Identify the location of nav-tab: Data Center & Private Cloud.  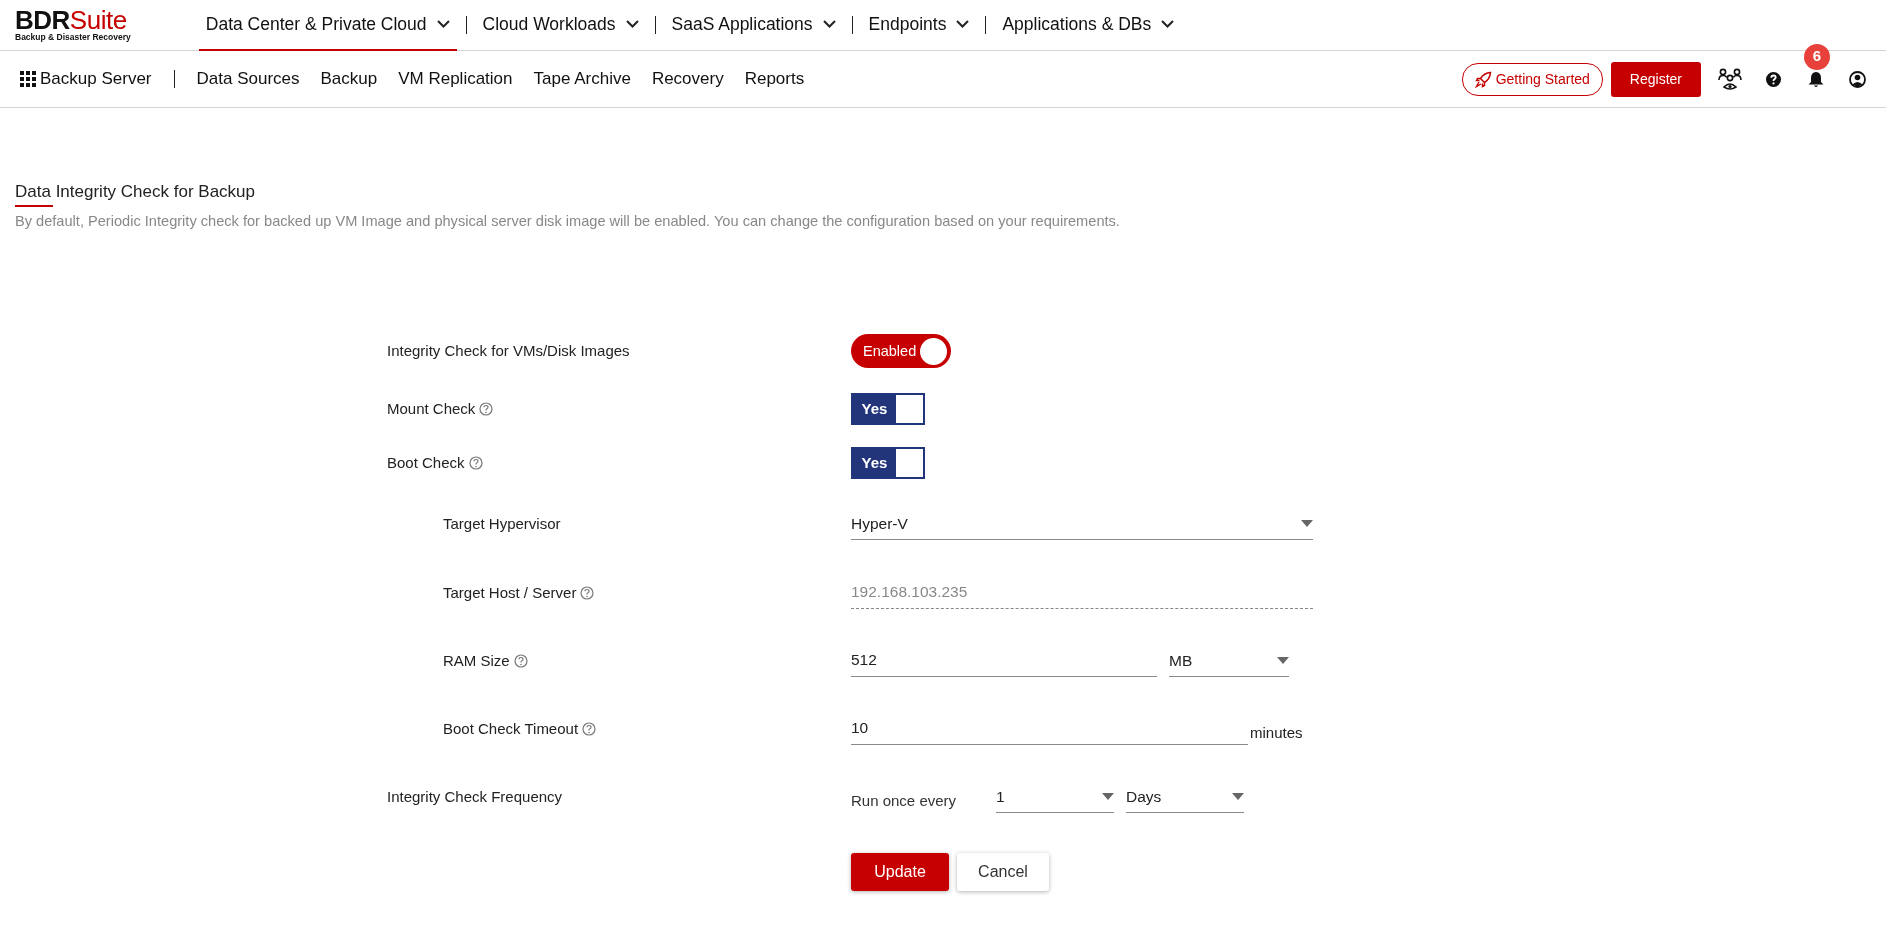
(327, 25).